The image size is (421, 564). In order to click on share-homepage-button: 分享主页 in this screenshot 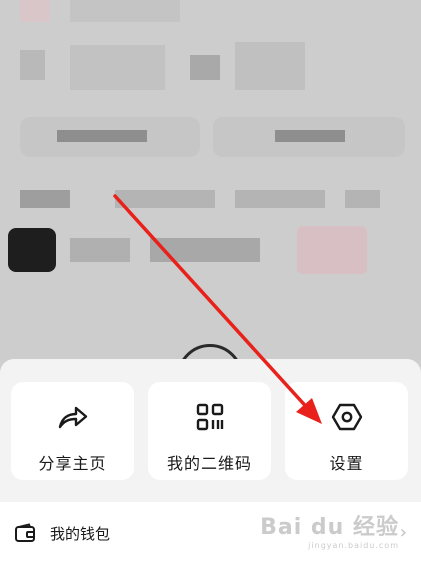, I will do `click(72, 431)`.